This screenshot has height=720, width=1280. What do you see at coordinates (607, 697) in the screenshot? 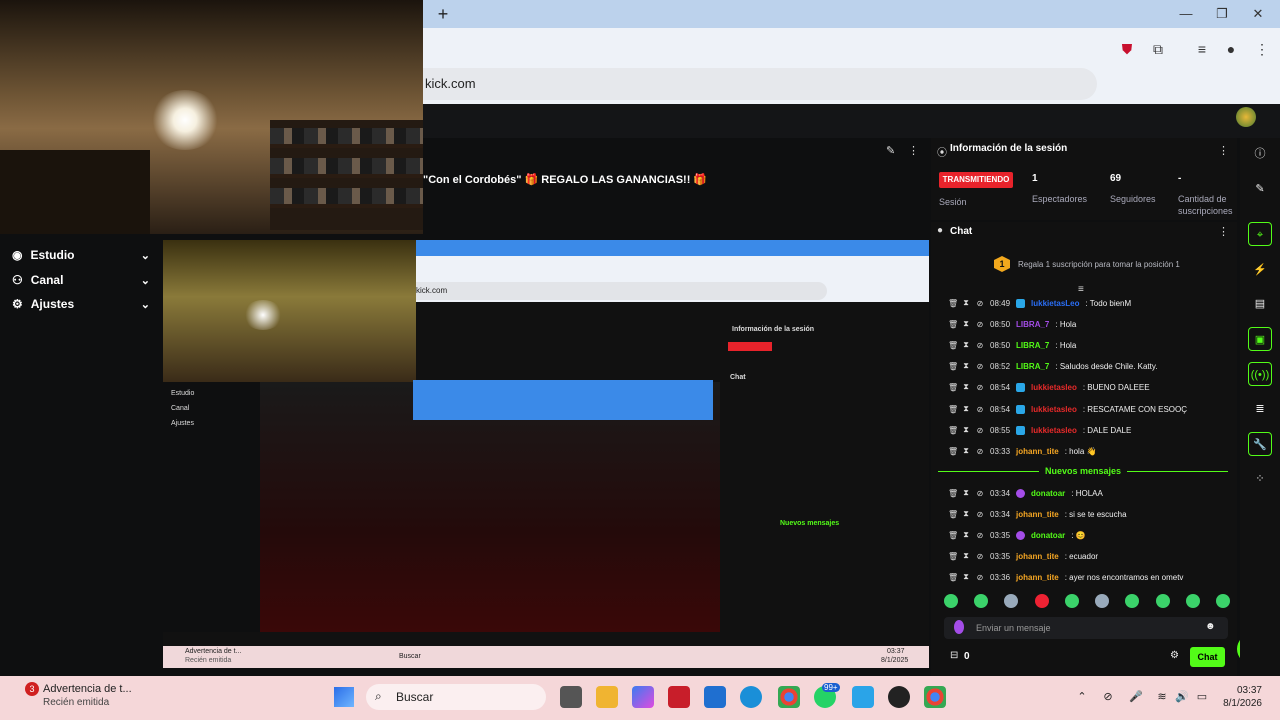
I see `file-explorer-icon` at bounding box center [607, 697].